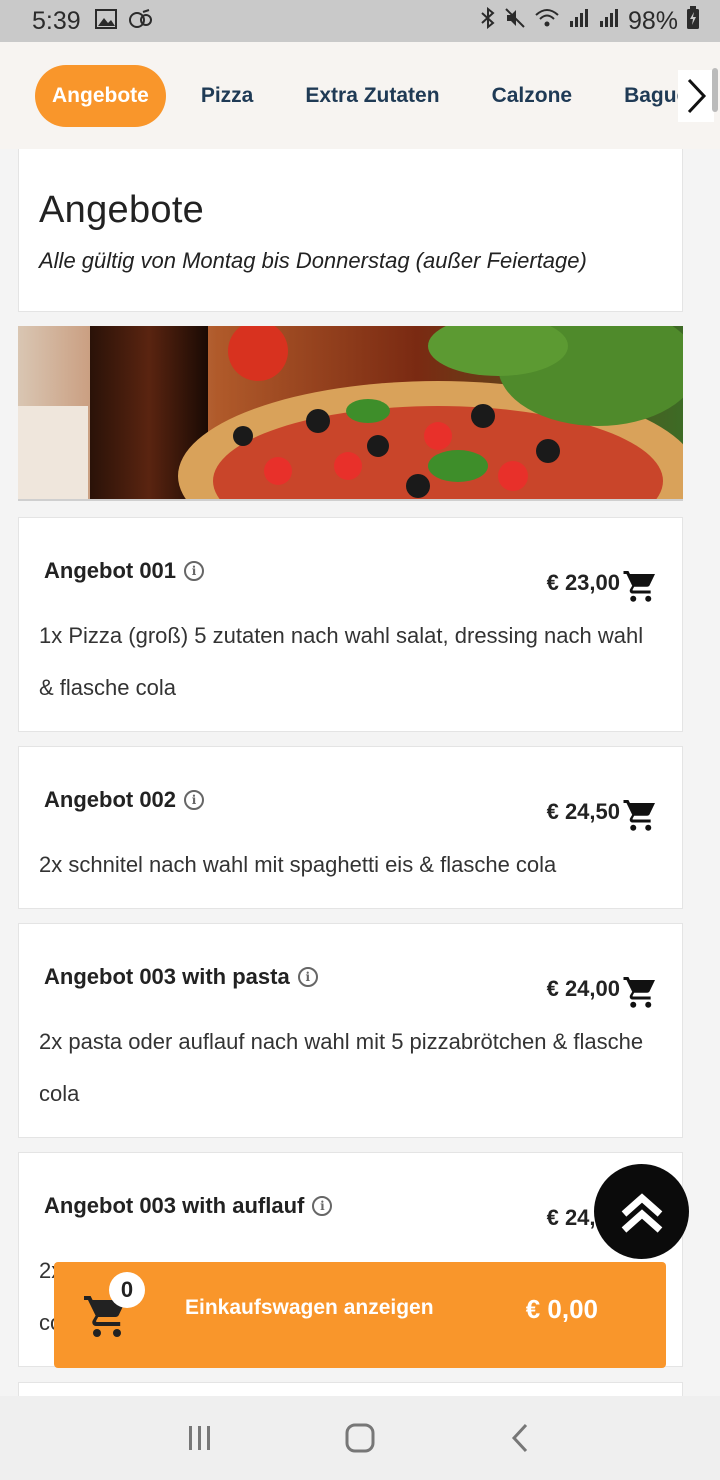 This screenshot has width=720, height=1480. I want to click on back-button, so click(520, 1438).